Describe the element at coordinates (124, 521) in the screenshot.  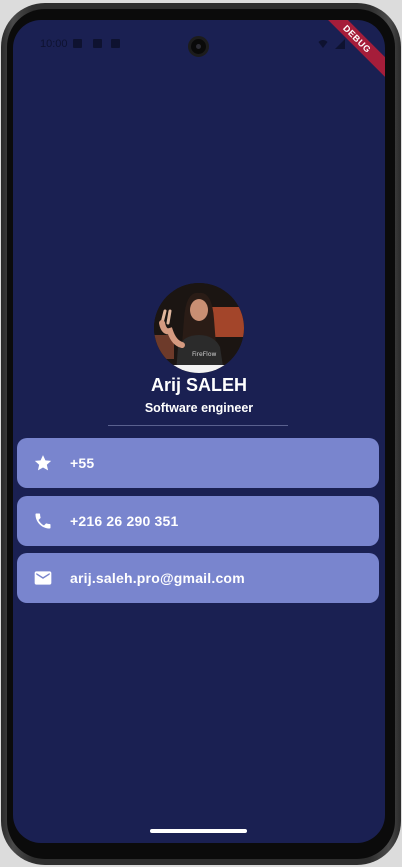
I see `contact-phone-value: +216 26 290 351` at that location.